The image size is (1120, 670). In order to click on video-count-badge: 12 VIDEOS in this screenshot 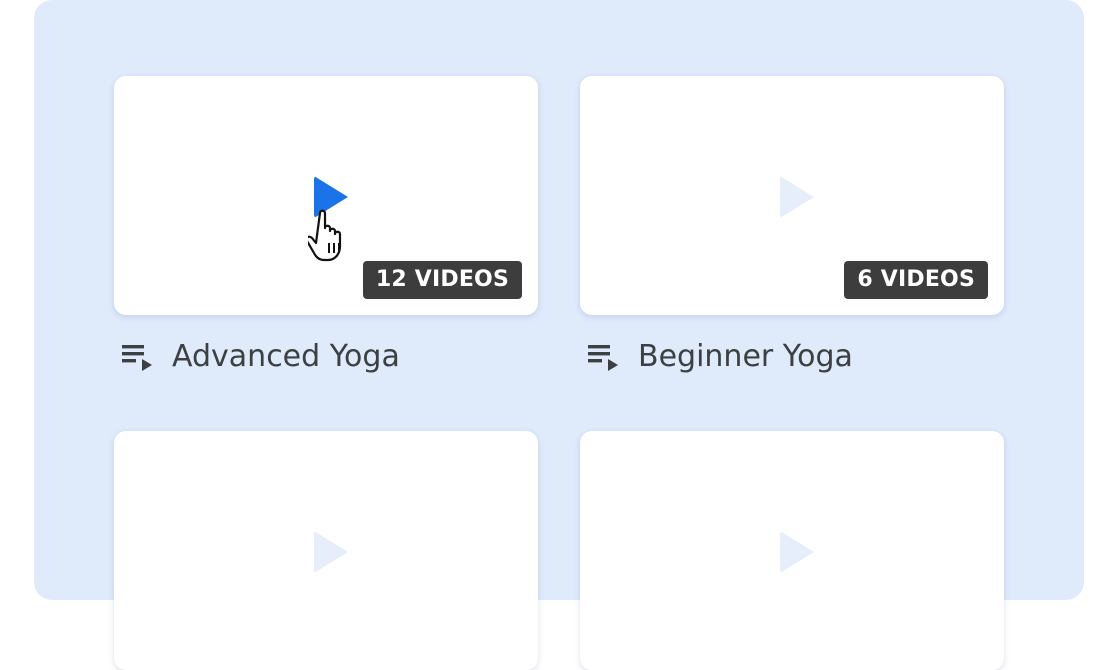, I will do `click(442, 280)`.